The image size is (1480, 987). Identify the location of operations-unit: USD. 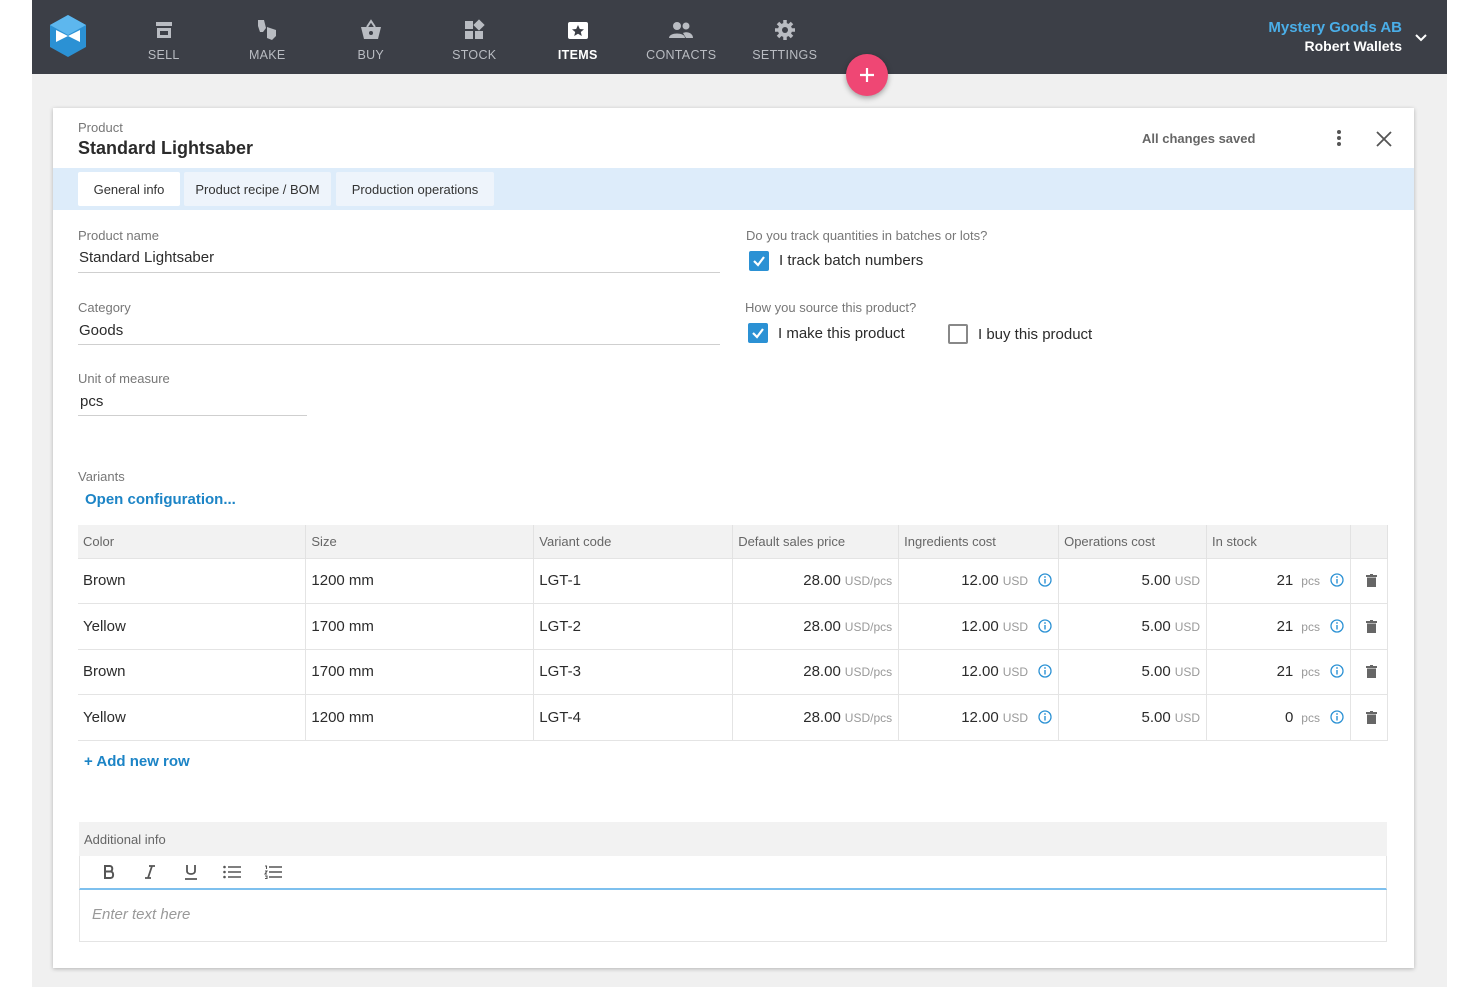
(1187, 672).